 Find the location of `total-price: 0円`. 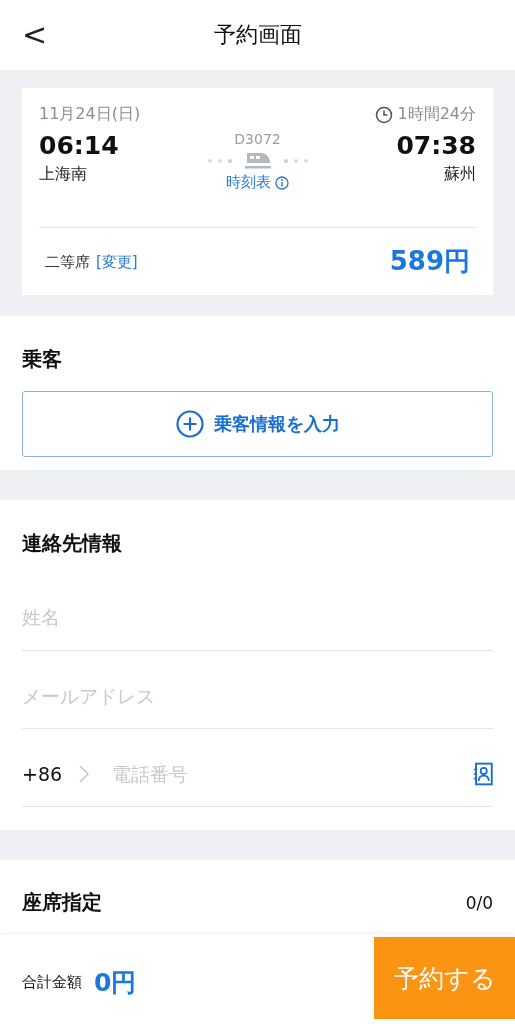

total-price: 0円 is located at coordinates (115, 983).